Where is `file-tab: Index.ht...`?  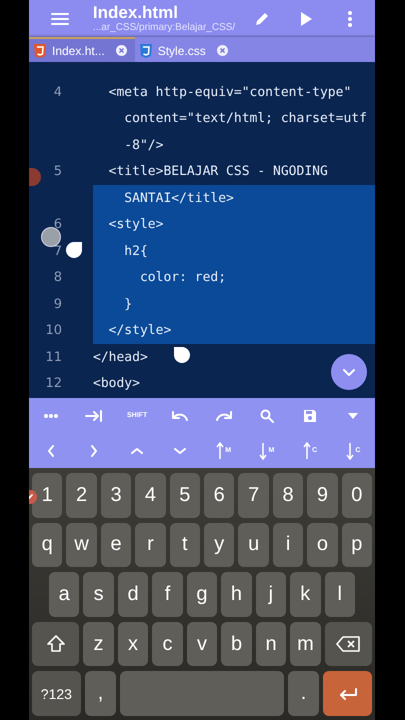
file-tab: Index.ht... is located at coordinates (82, 49).